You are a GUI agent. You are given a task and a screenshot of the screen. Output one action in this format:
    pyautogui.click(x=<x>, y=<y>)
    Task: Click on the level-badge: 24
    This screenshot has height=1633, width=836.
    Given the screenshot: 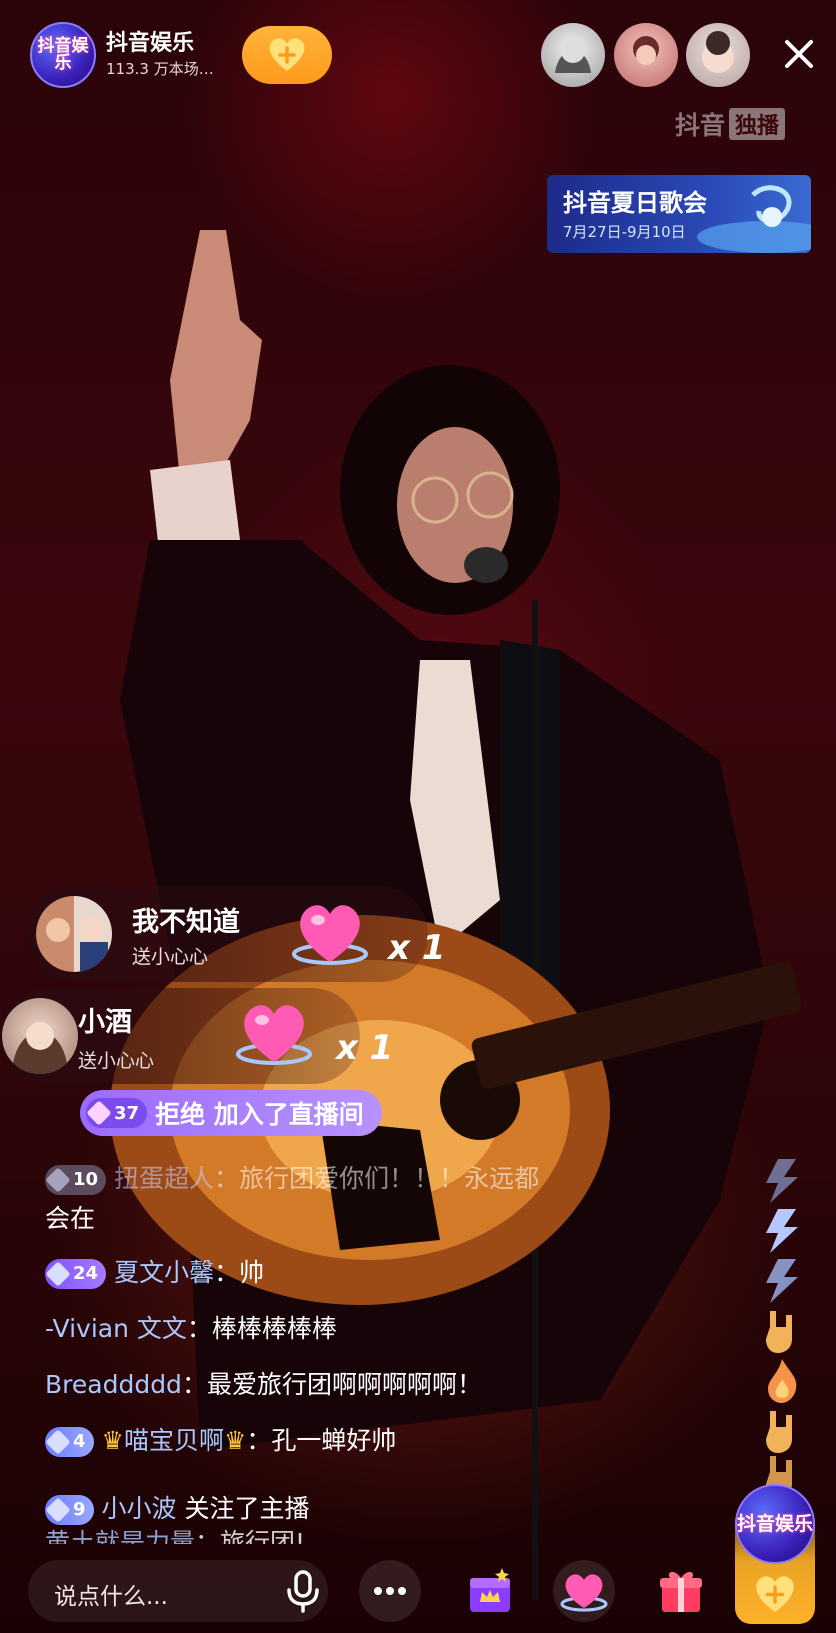 What is the action you would take?
    pyautogui.click(x=76, y=1274)
    